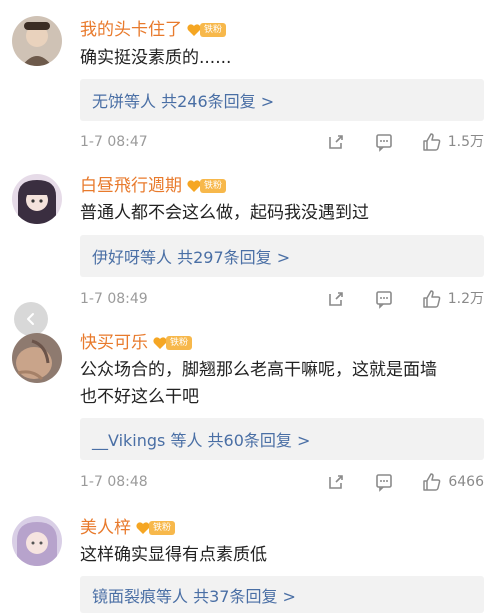 This screenshot has height=613, width=496. What do you see at coordinates (282, 299) in the screenshot?
I see `comment-meta: 1-7 08:49 1.2万` at bounding box center [282, 299].